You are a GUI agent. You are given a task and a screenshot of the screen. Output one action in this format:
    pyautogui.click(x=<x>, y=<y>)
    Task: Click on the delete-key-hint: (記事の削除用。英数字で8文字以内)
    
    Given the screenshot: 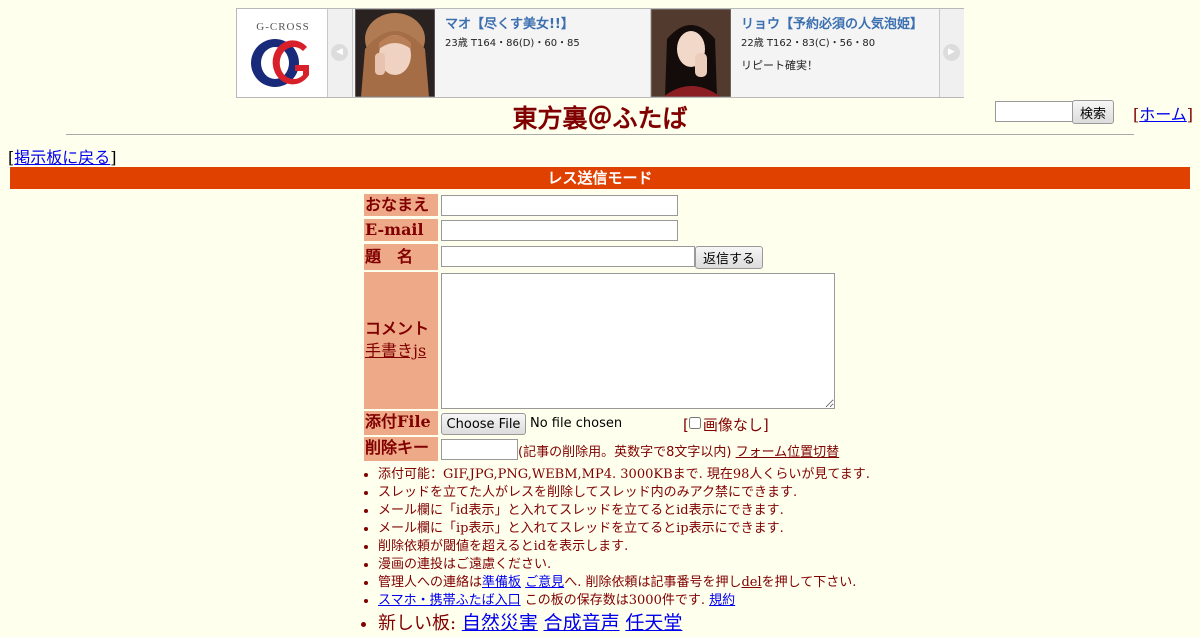 What is the action you would take?
    pyautogui.click(x=625, y=452)
    